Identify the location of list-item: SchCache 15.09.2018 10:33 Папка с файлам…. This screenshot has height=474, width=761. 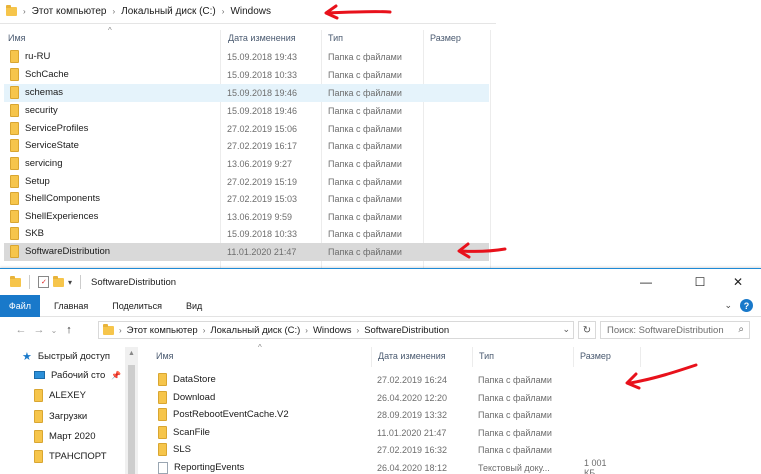
(246, 75).